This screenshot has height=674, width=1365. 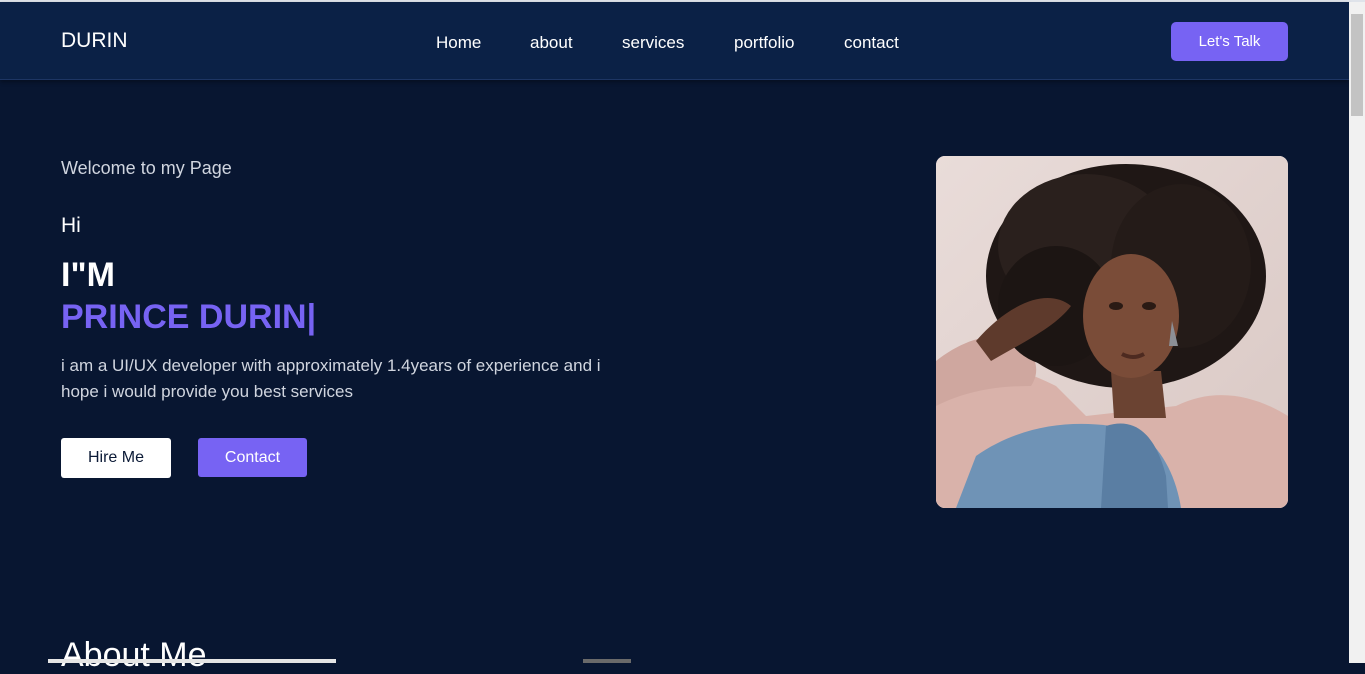 I want to click on bottom-bar-segment, so click(x=192, y=661).